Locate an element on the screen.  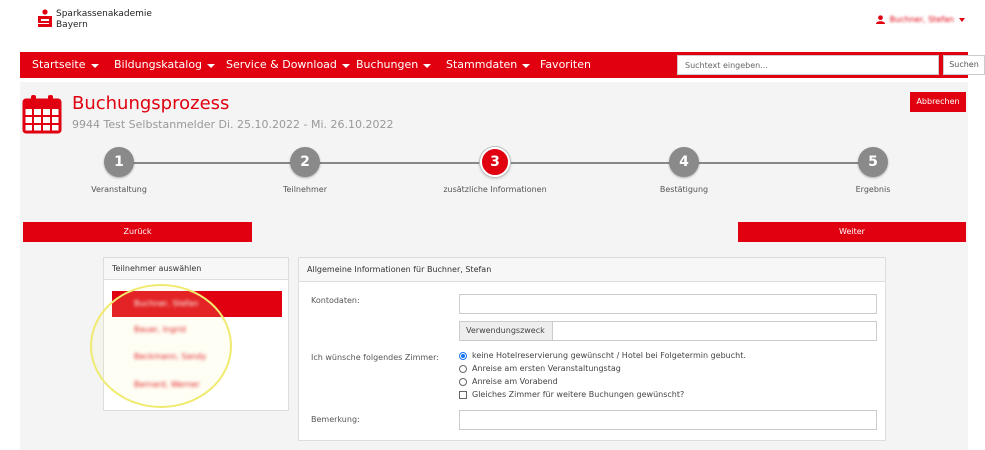
participant-name: Beckmann, Sandy is located at coordinates (170, 356).